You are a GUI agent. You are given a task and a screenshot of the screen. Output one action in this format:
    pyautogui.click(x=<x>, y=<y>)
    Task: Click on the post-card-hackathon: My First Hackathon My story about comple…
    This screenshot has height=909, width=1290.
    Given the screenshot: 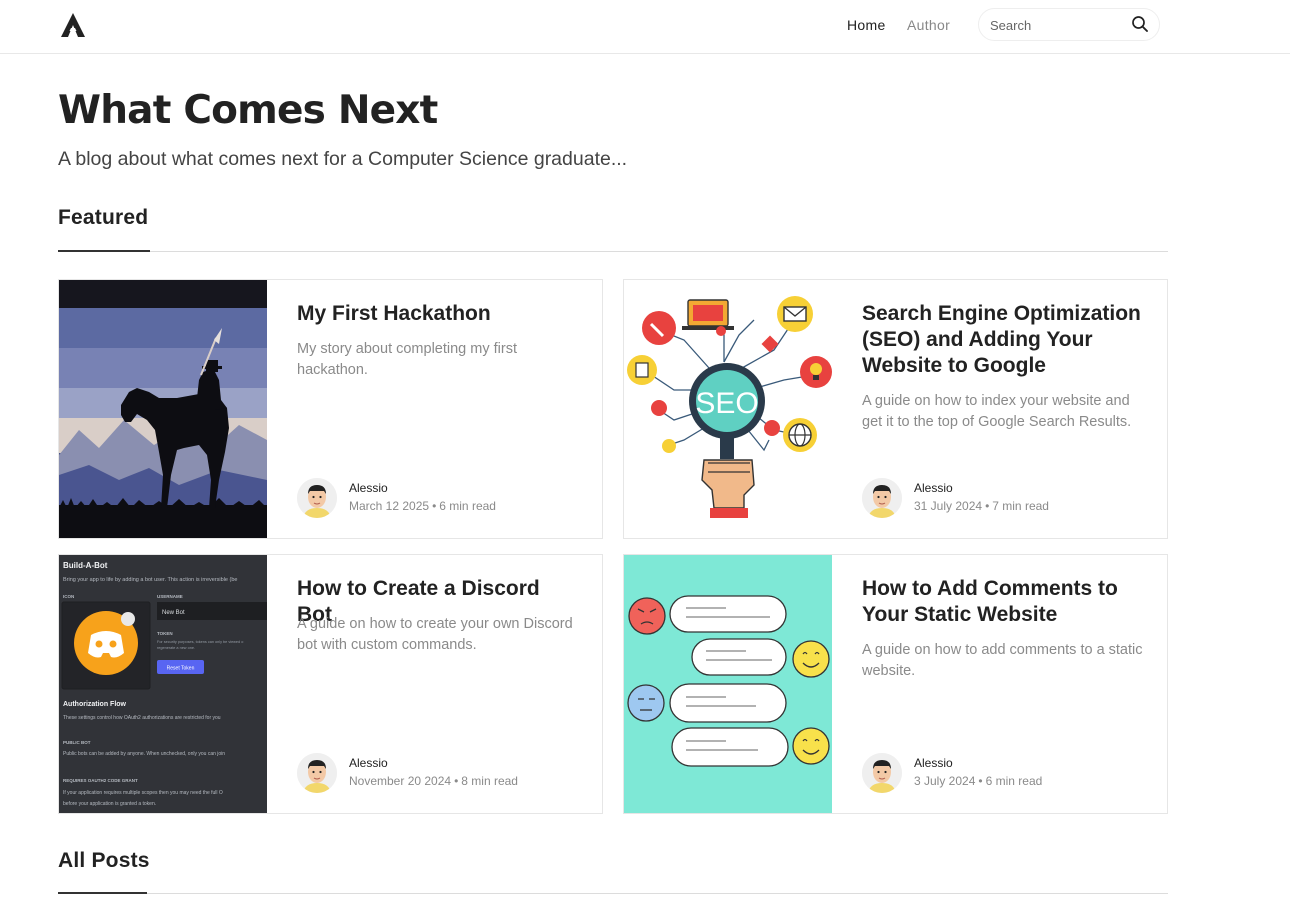 What is the action you would take?
    pyautogui.click(x=330, y=409)
    